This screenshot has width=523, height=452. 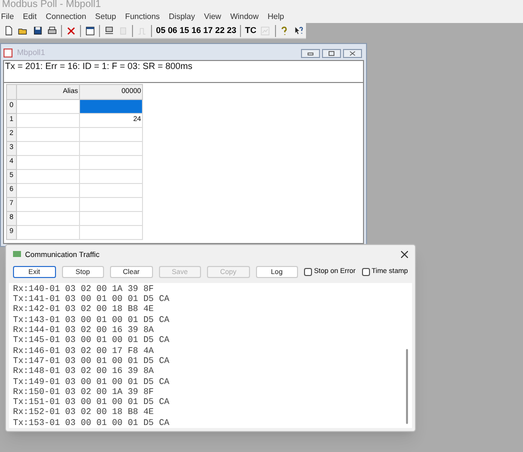 What do you see at coordinates (84, 351) in the screenshot?
I see `log-line: Rx:146-01 03 02 00 17 F8 4A` at bounding box center [84, 351].